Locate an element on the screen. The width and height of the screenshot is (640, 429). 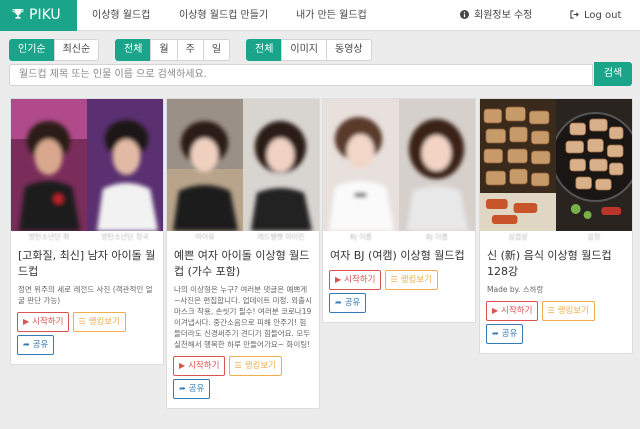
type-video-button: 동영상 is located at coordinates (349, 50).